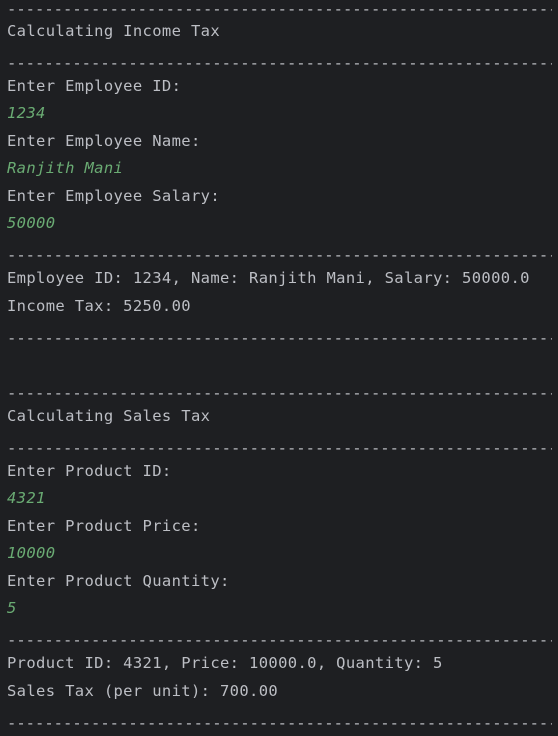  Describe the element at coordinates (26, 498) in the screenshot. I see `input-product-id: 4321` at that location.